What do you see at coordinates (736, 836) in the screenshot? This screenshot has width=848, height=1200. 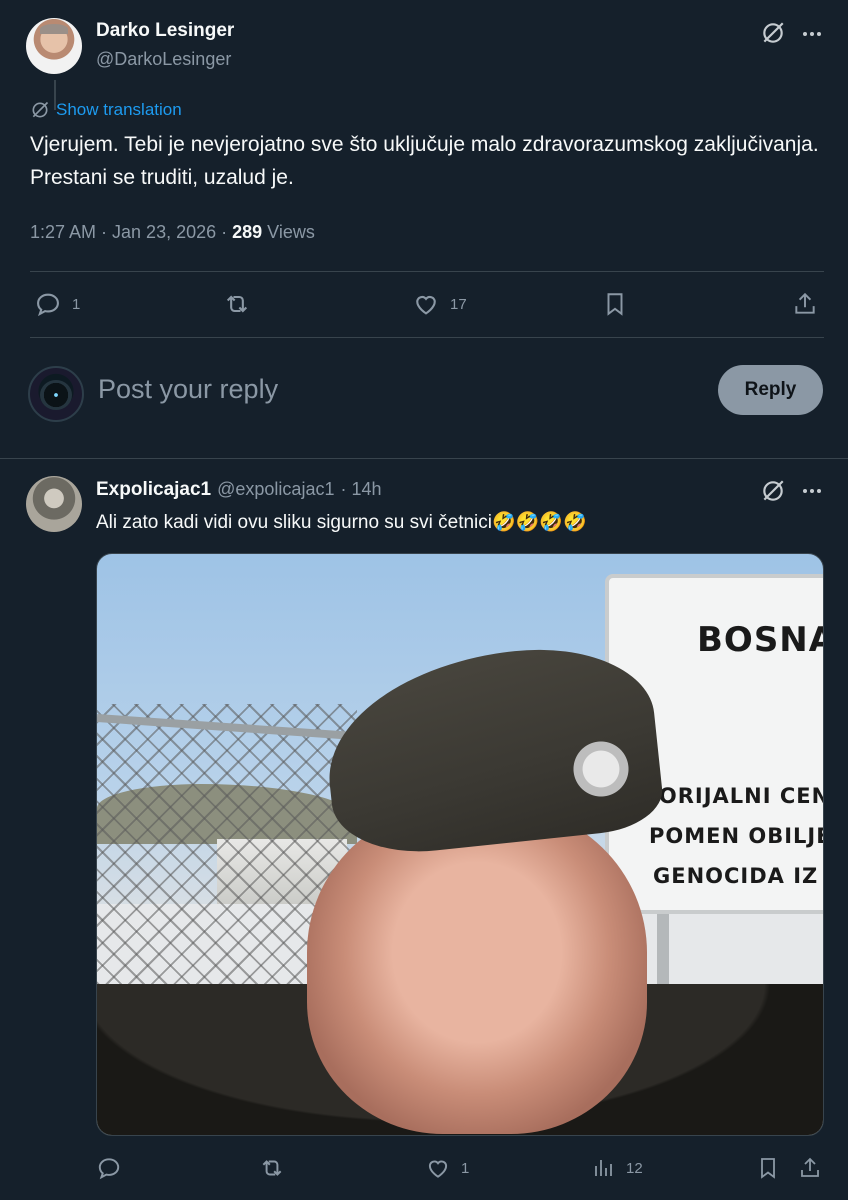 I see `sign-line-2: POMEN OBILJEŽ` at bounding box center [736, 836].